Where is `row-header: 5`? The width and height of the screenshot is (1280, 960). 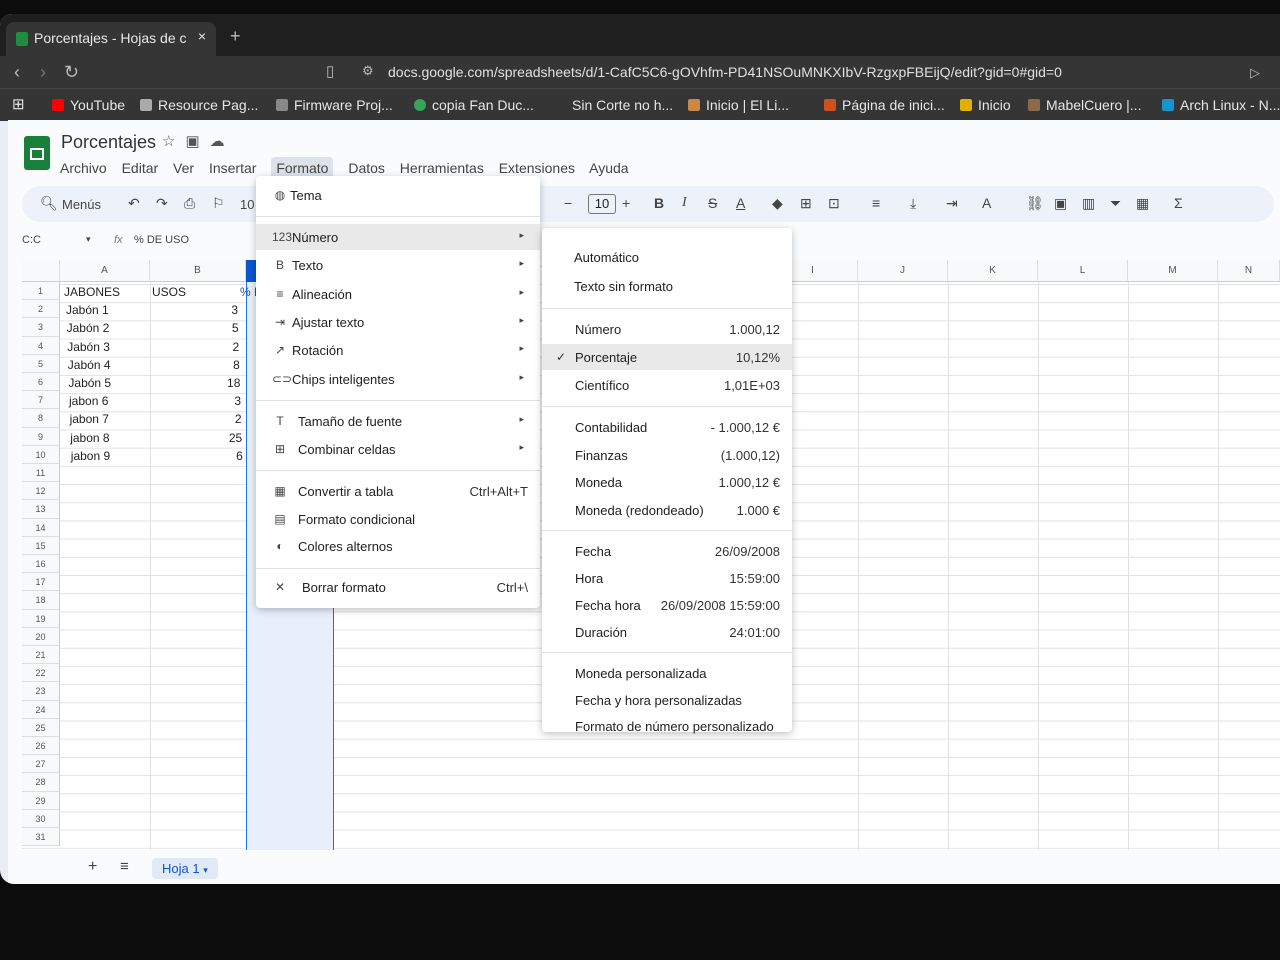
row-header: 5 is located at coordinates (41, 363).